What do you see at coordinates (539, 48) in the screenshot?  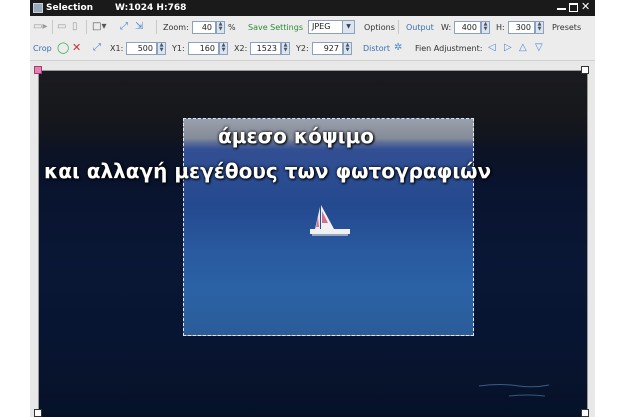 I see `nudge-down-icon: ▽` at bounding box center [539, 48].